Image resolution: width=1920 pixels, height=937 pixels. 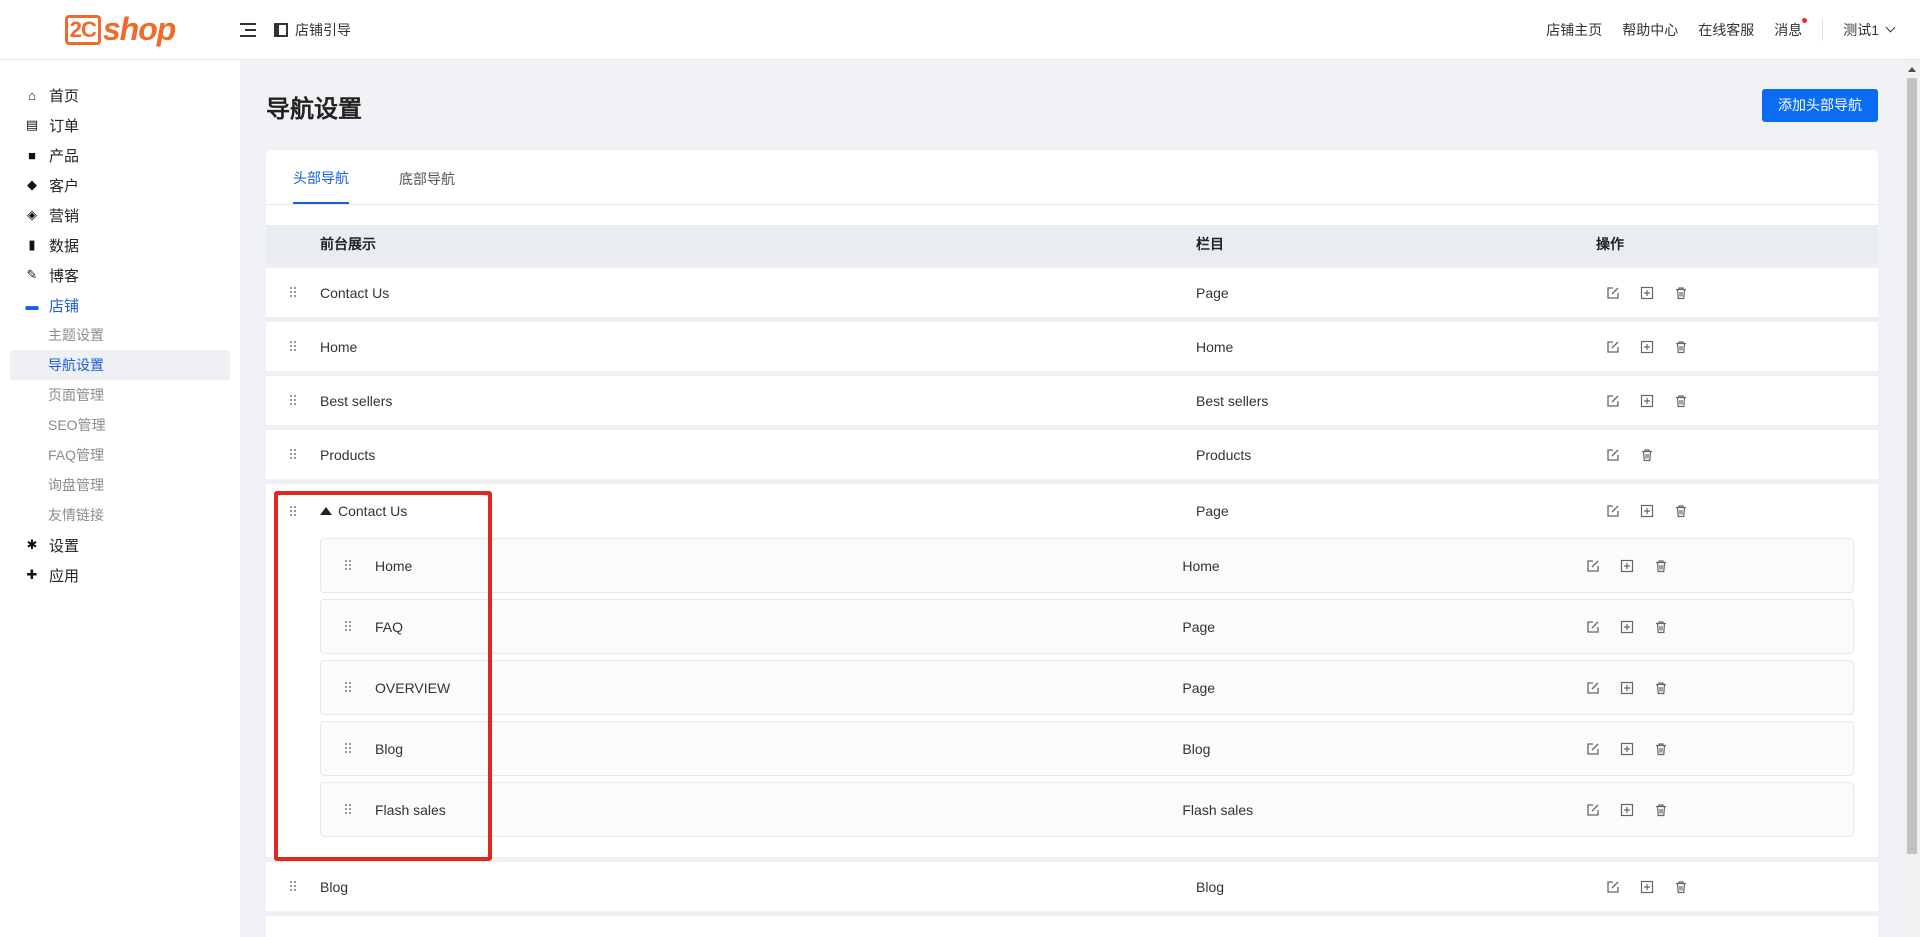 What do you see at coordinates (1072, 511) in the screenshot?
I see `table-row-parent: Contact Us Page` at bounding box center [1072, 511].